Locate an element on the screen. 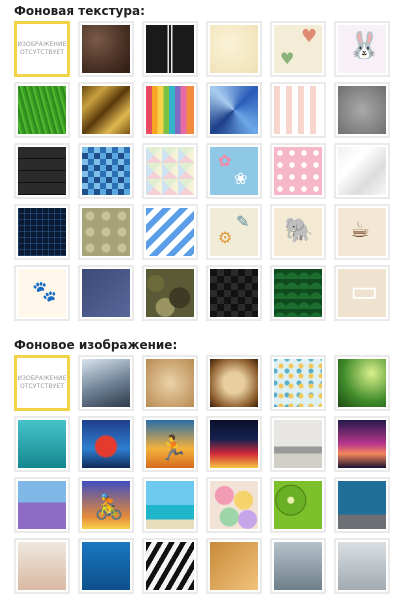 This screenshot has width=403, height=594. image-thumb-street-lamp is located at coordinates (362, 566).